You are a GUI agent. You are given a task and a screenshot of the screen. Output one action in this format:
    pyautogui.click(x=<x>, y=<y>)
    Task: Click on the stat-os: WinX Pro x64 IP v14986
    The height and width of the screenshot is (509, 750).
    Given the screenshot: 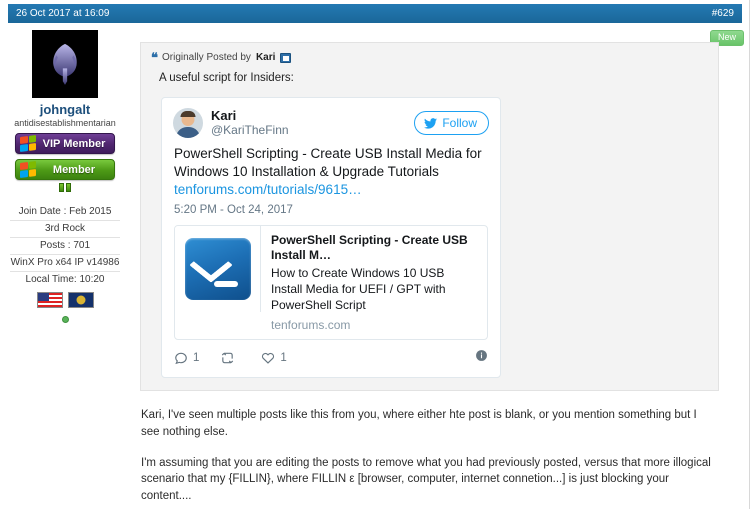 What is the action you would take?
    pyautogui.click(x=65, y=262)
    